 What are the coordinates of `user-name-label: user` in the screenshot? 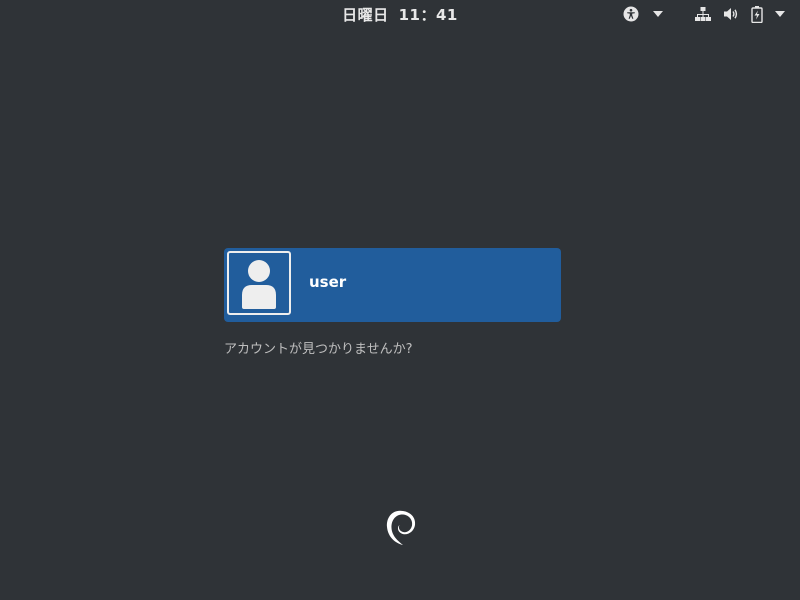 It's located at (328, 282).